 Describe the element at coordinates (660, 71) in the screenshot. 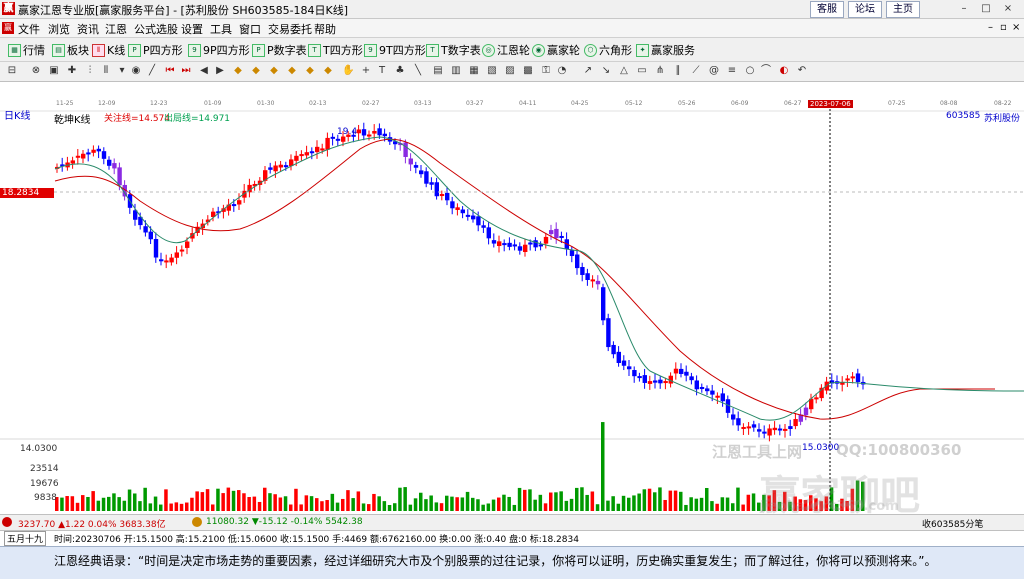

I see `fork-icon: ⋔` at that location.